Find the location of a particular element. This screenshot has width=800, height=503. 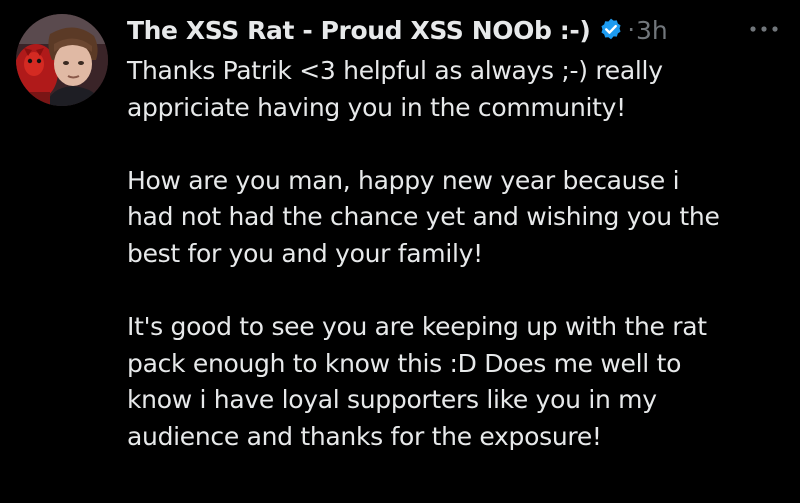

text-line: best for you and your family! is located at coordinates (305, 253).